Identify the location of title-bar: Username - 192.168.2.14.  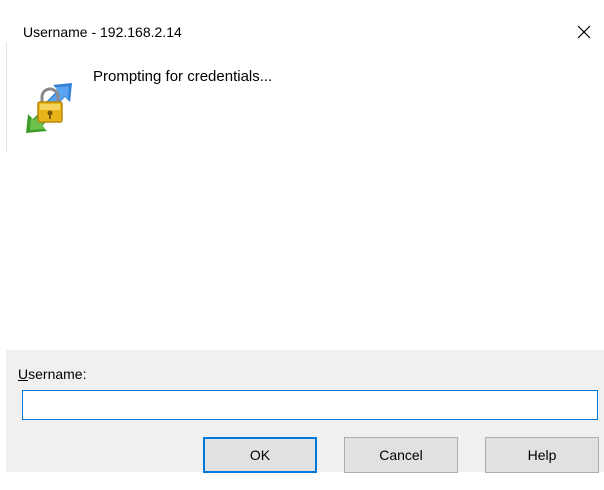
(302, 20).